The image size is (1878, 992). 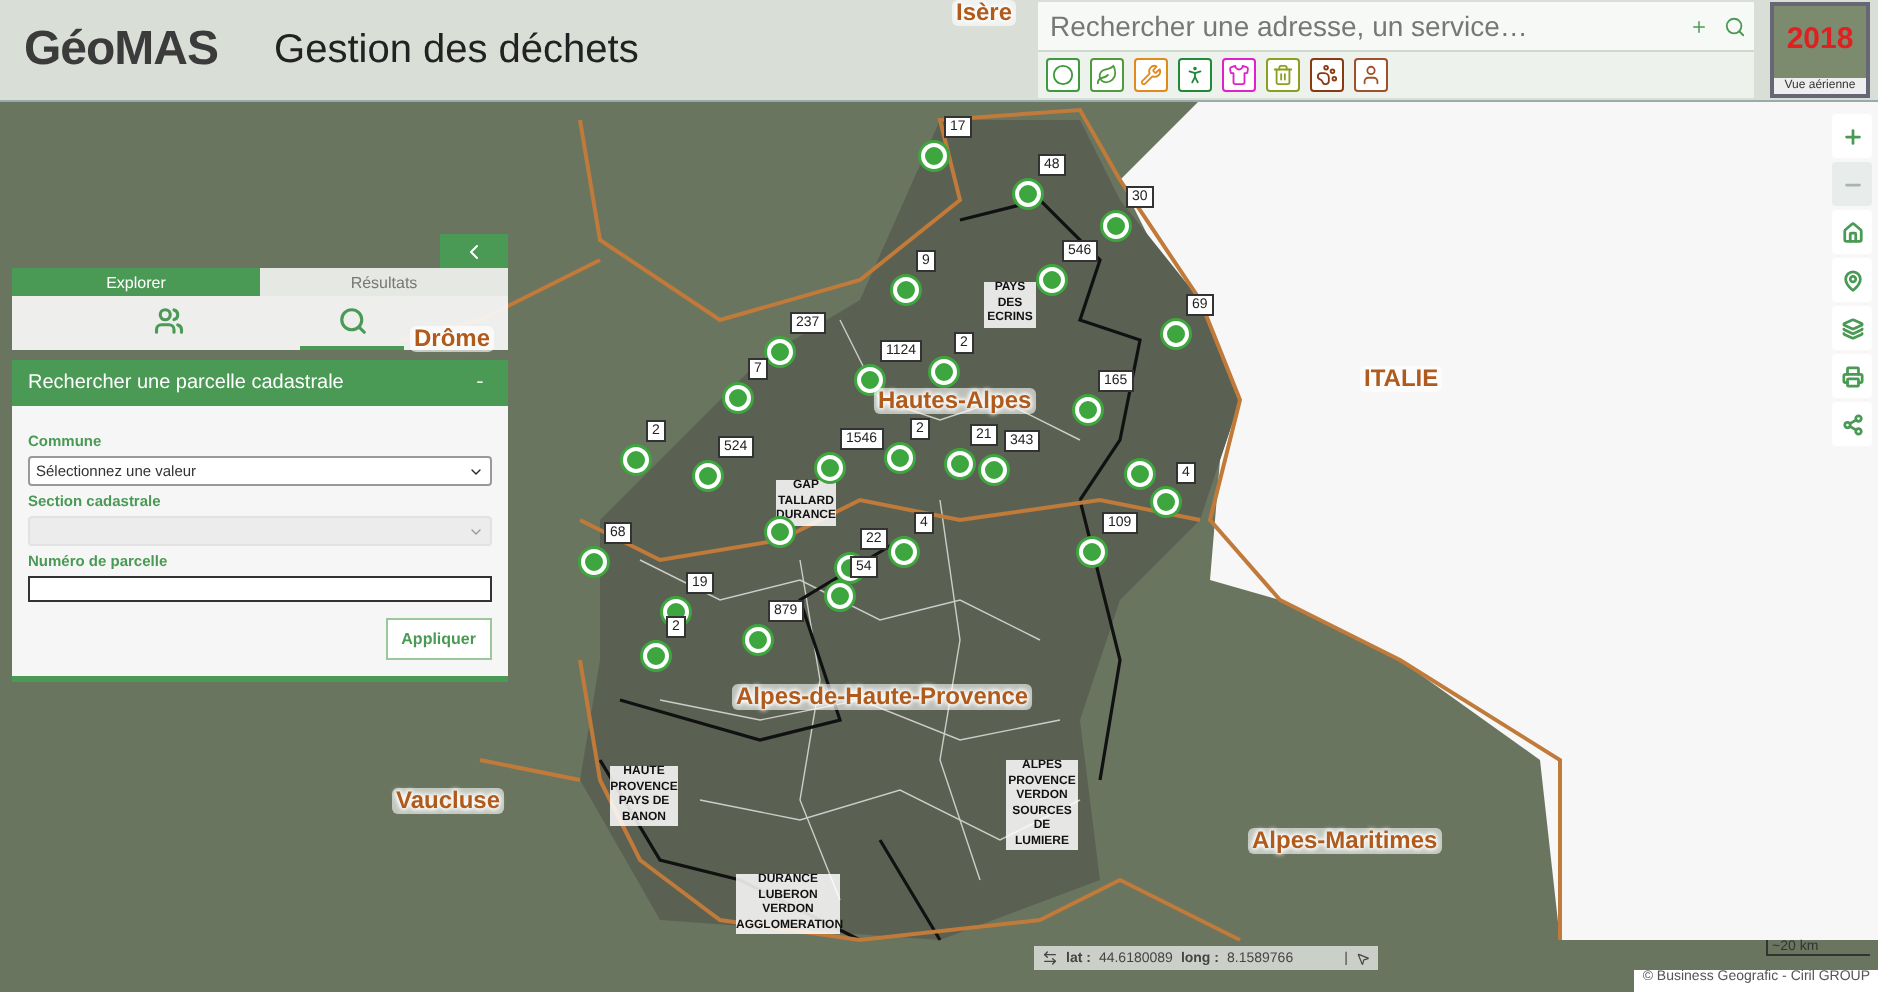 I want to click on cursor-icon, so click(x=1363, y=958).